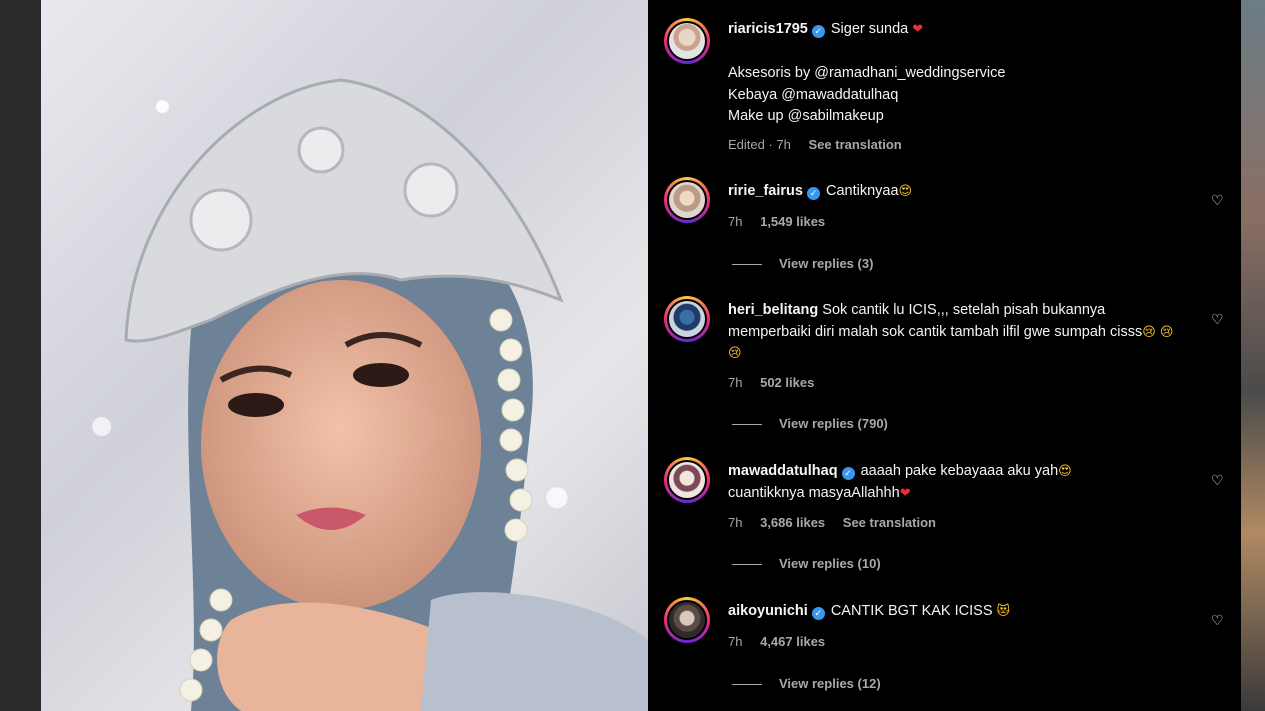 This screenshot has height=711, width=1265. Describe the element at coordinates (911, 611) in the screenshot. I see `comment-body: CANTIK BGT KAK ICISS` at that location.